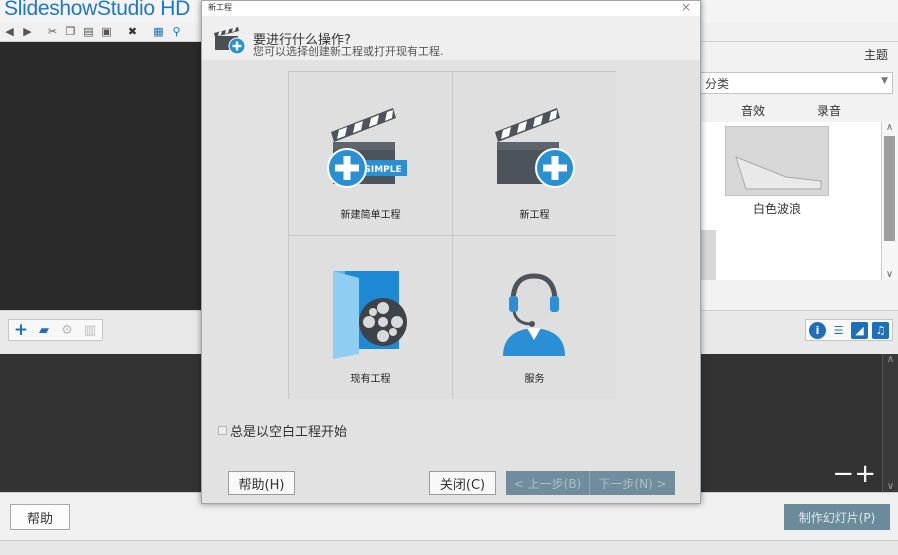 The width and height of the screenshot is (898, 555). Describe the element at coordinates (799, 332) in the screenshot. I see `property-toolbar: i ☰ ◢ ♫` at that location.